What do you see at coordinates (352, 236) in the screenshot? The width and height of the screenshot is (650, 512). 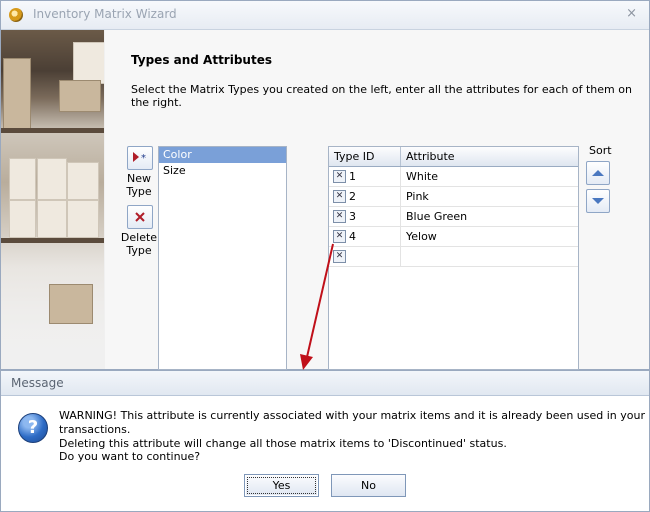 I see `type-id-cell: 4` at bounding box center [352, 236].